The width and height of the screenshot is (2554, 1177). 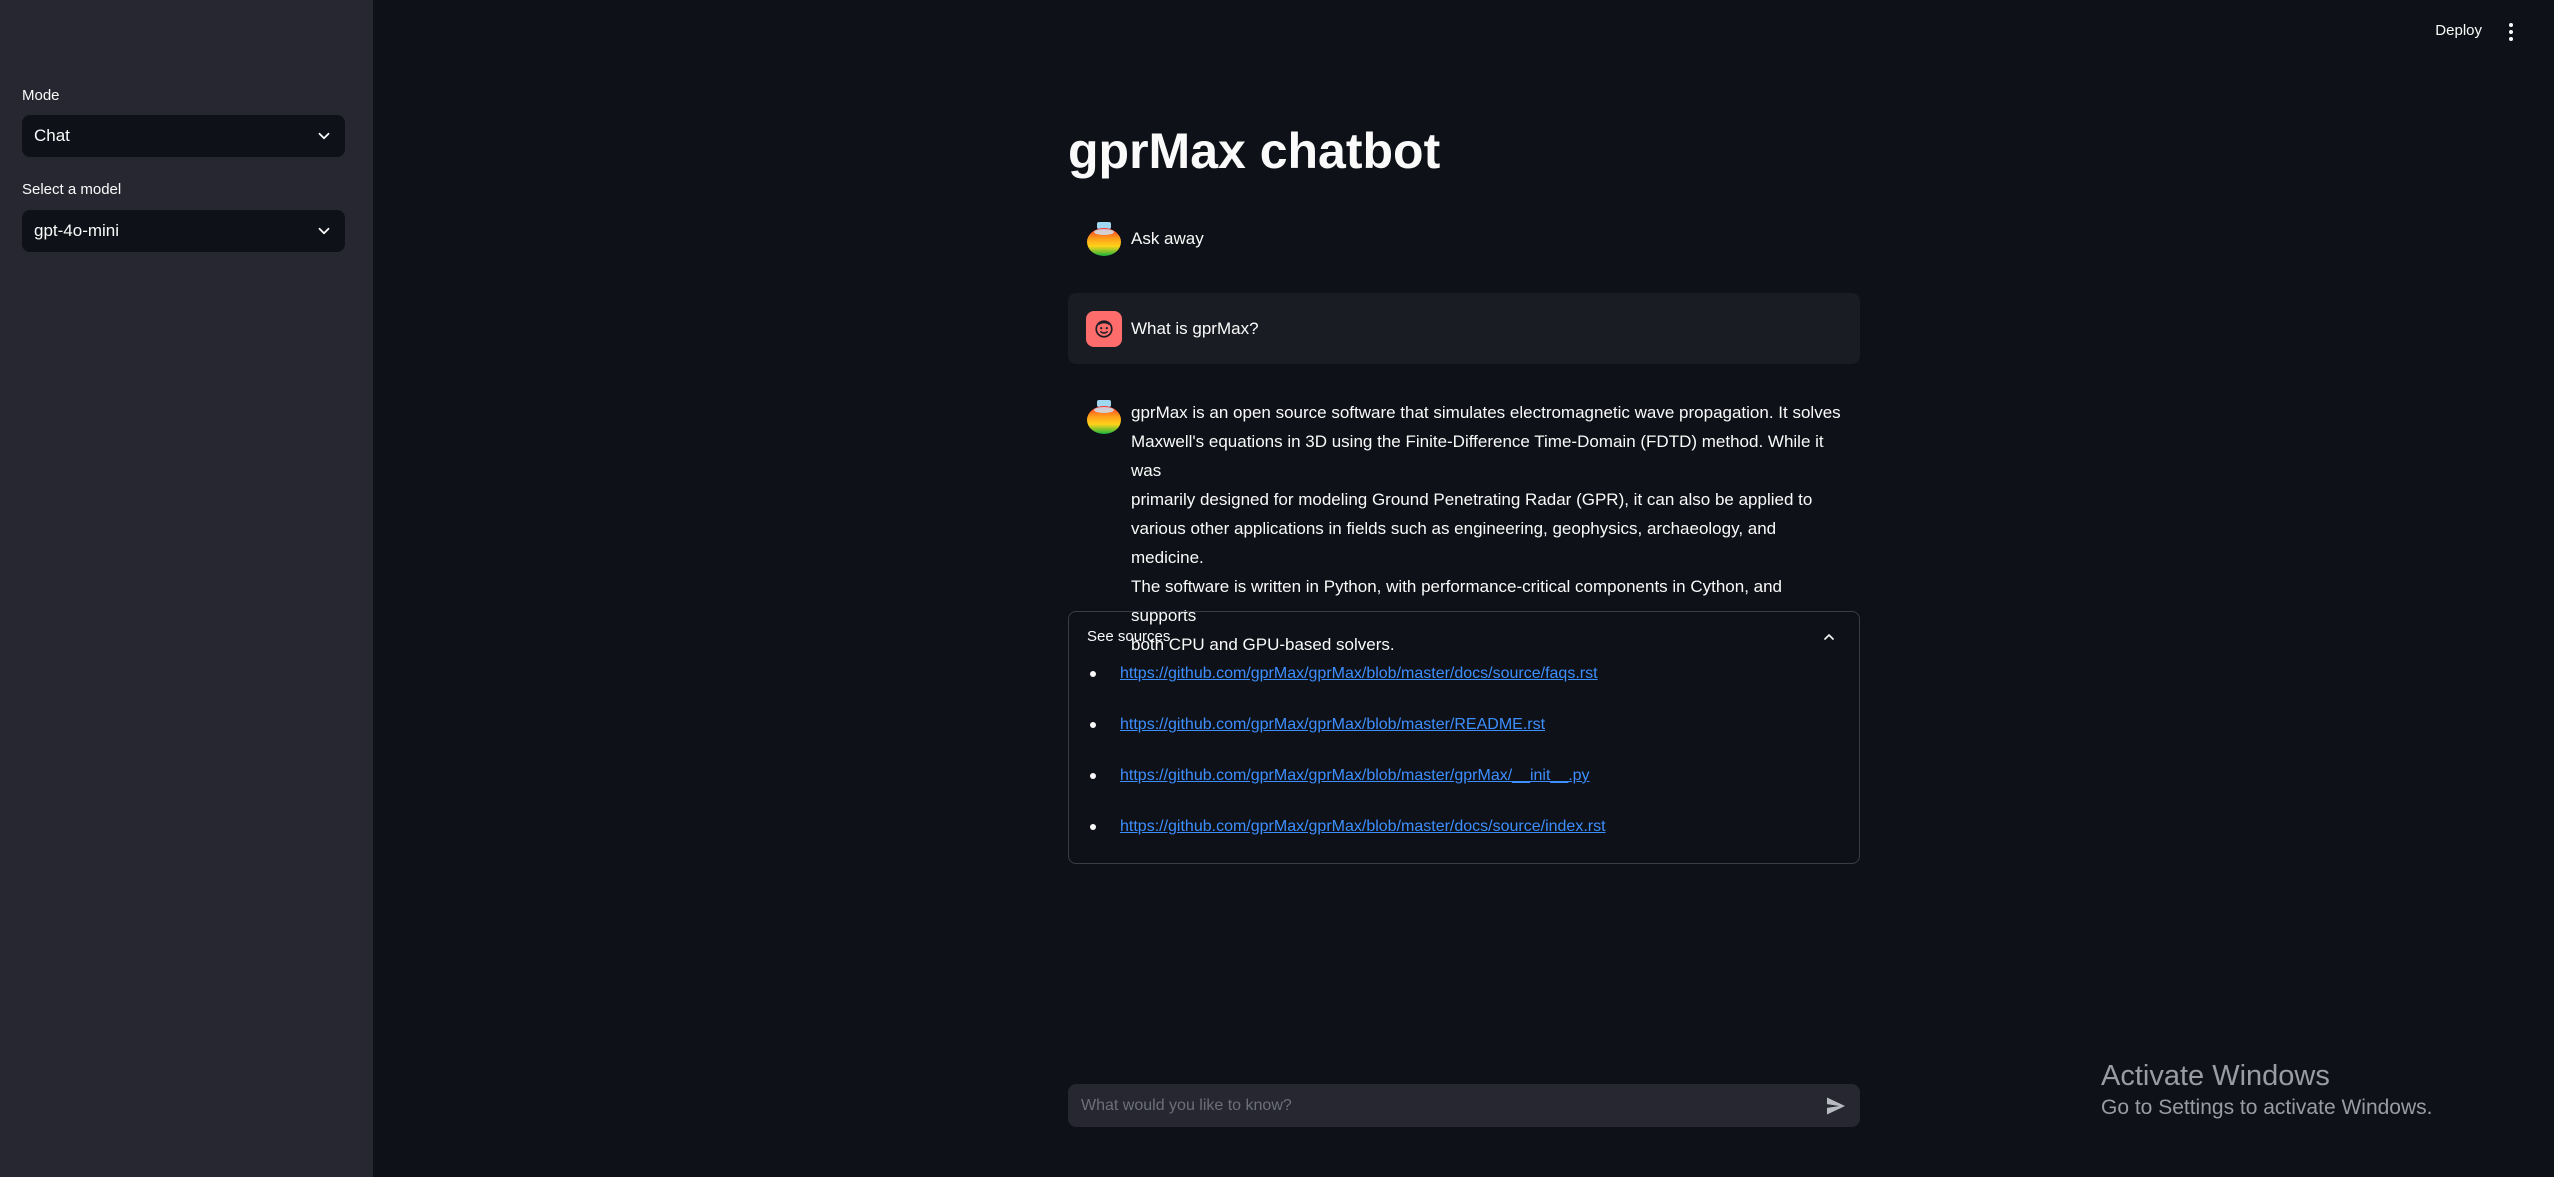 I want to click on mode-select: Chat, so click(x=183, y=136).